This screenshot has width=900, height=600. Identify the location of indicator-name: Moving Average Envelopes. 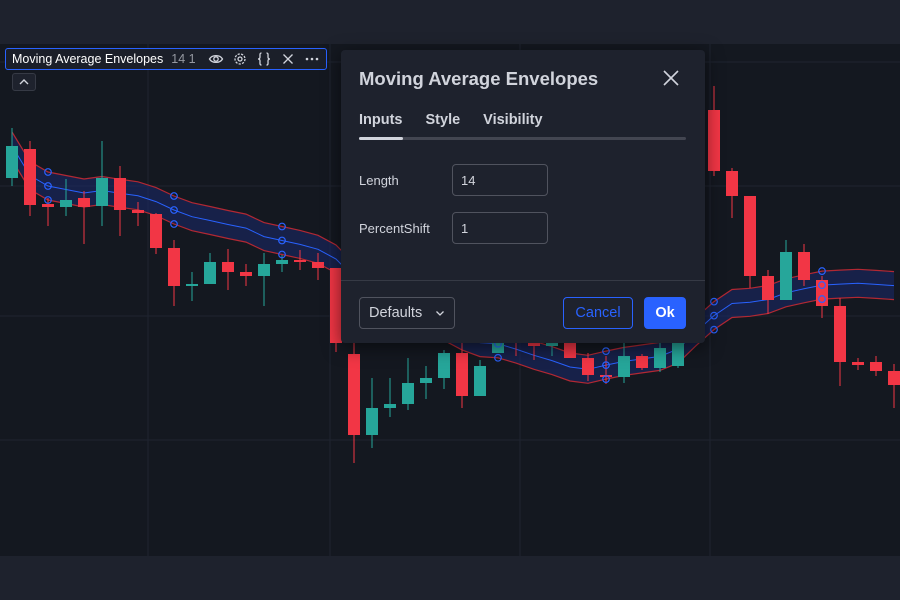
(88, 59).